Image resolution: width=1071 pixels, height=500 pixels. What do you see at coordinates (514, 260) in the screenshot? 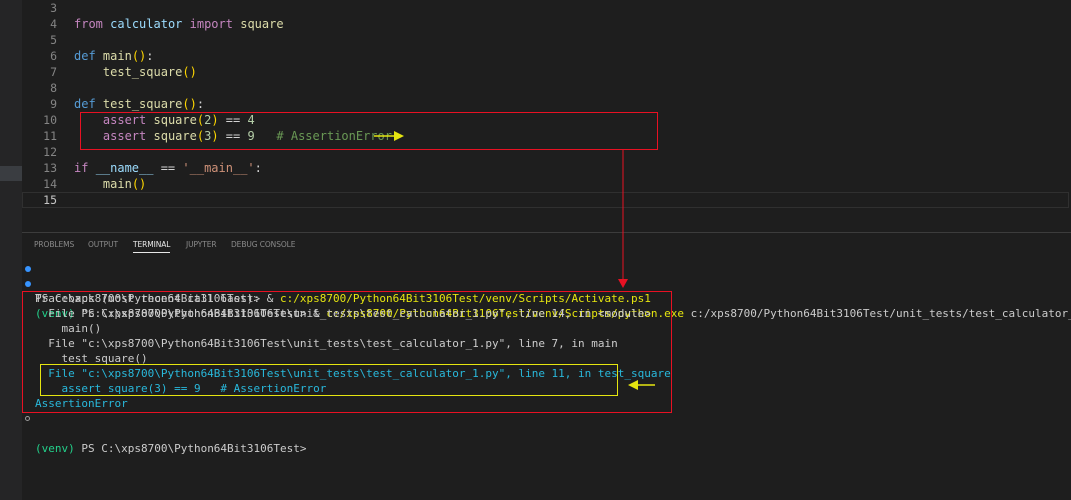
I see `annotation-arrows` at bounding box center [514, 260].